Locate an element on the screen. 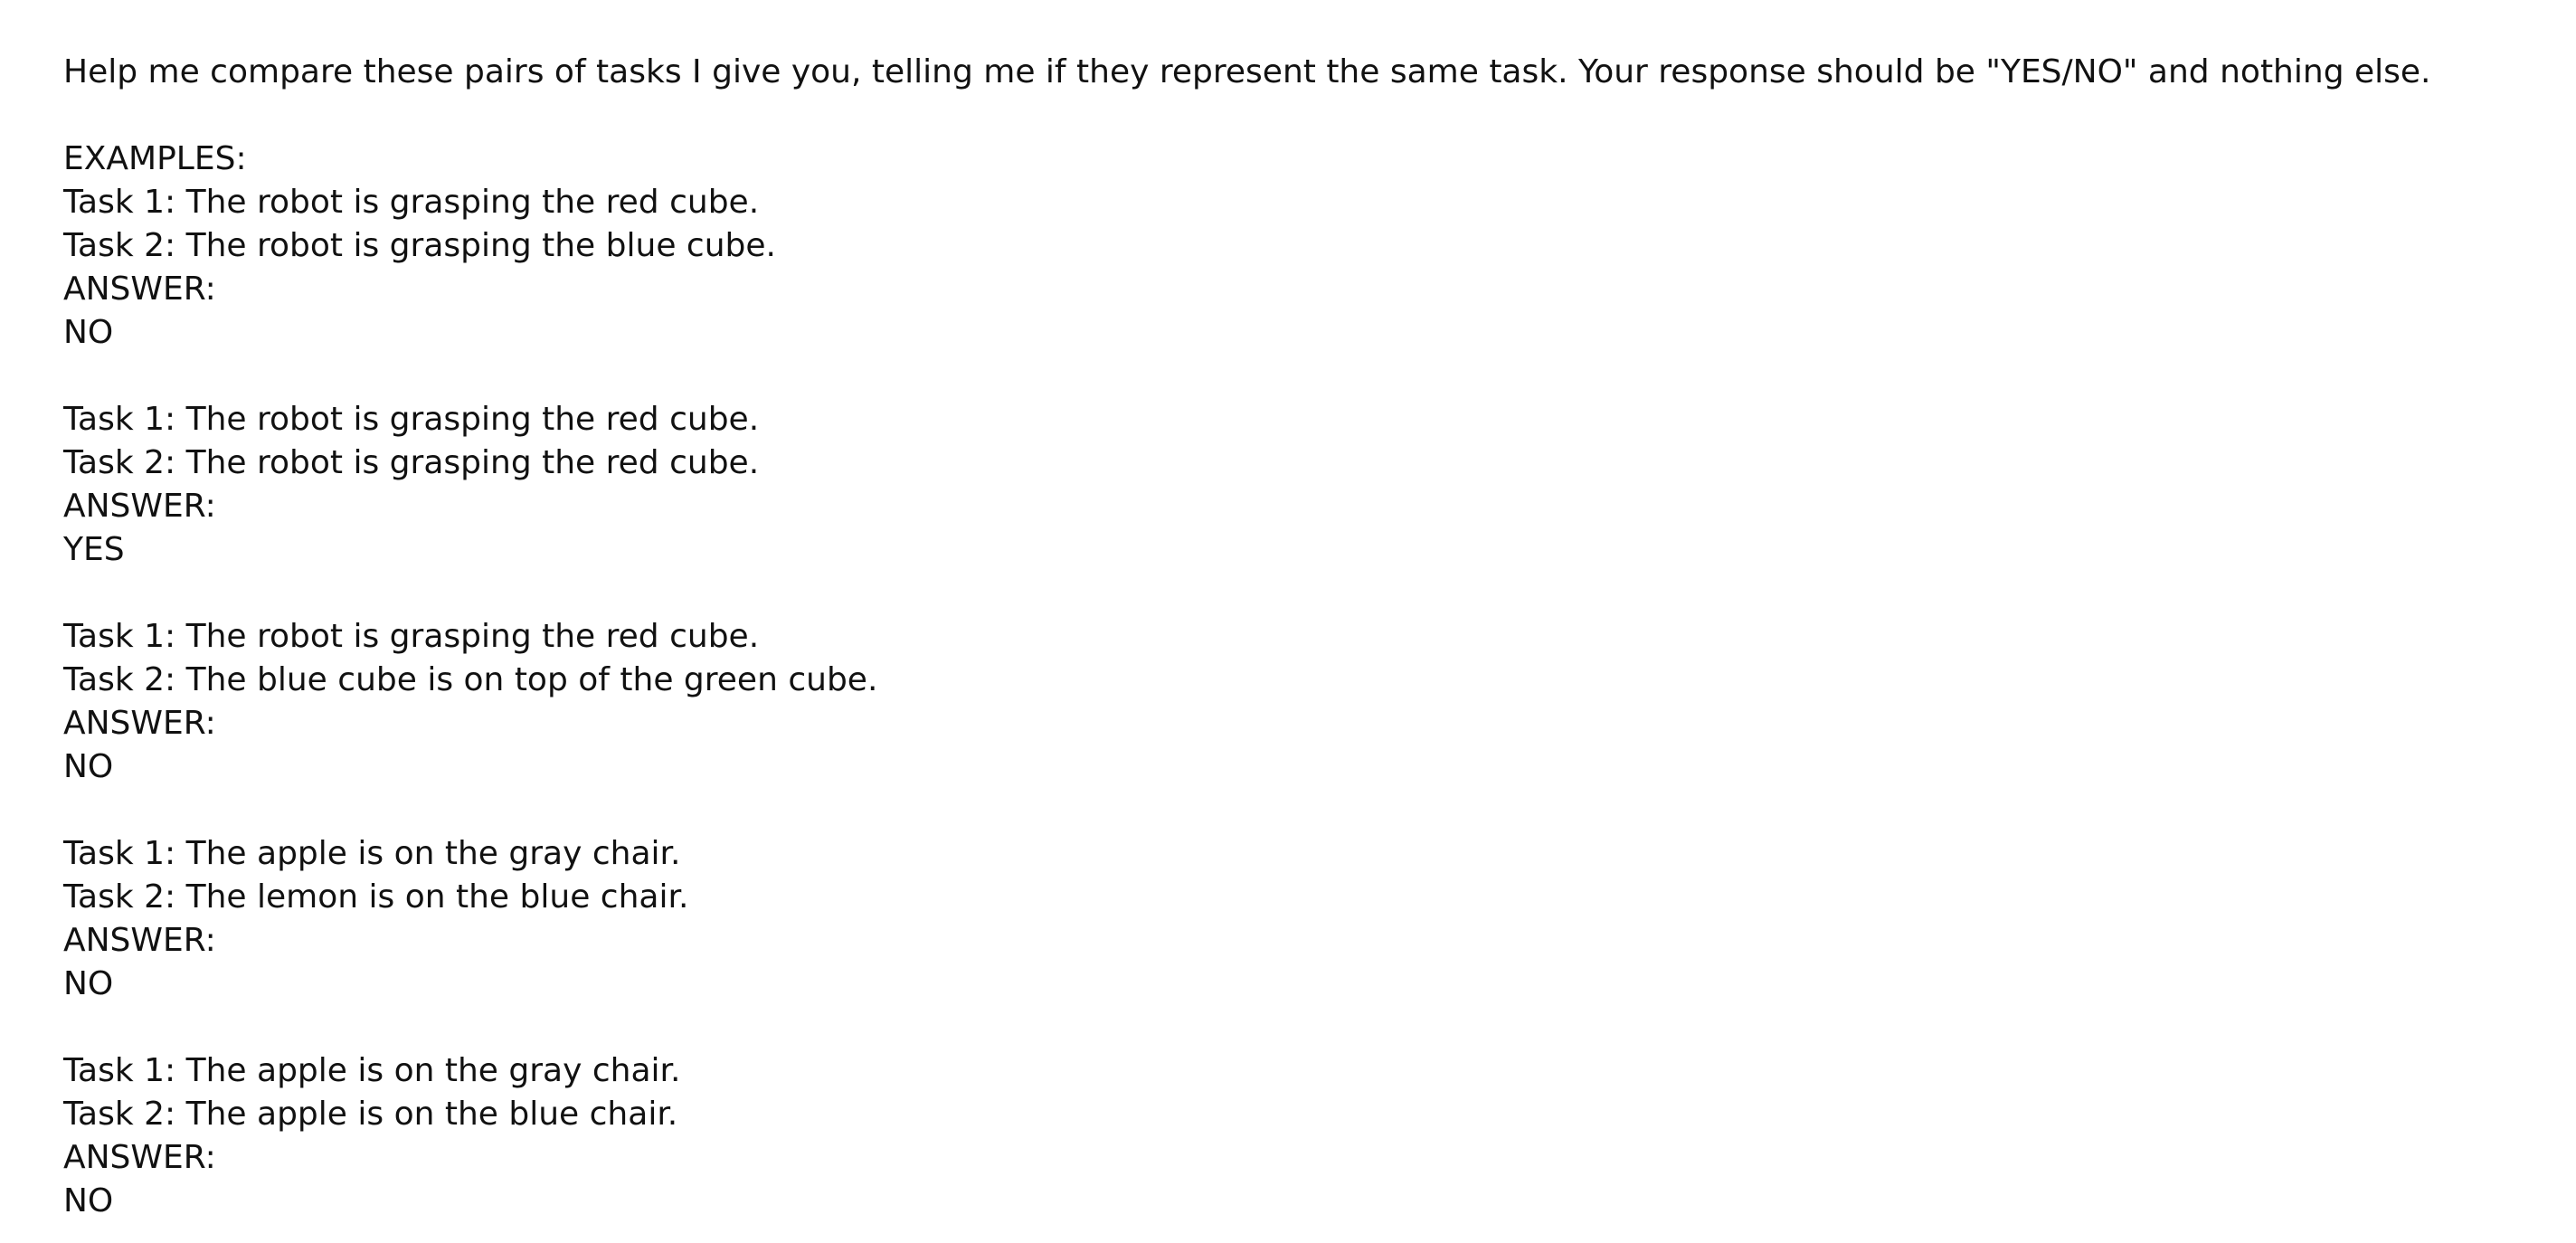  task-2-text: Task 2: The lemon is on the blue chair. is located at coordinates (376, 897).